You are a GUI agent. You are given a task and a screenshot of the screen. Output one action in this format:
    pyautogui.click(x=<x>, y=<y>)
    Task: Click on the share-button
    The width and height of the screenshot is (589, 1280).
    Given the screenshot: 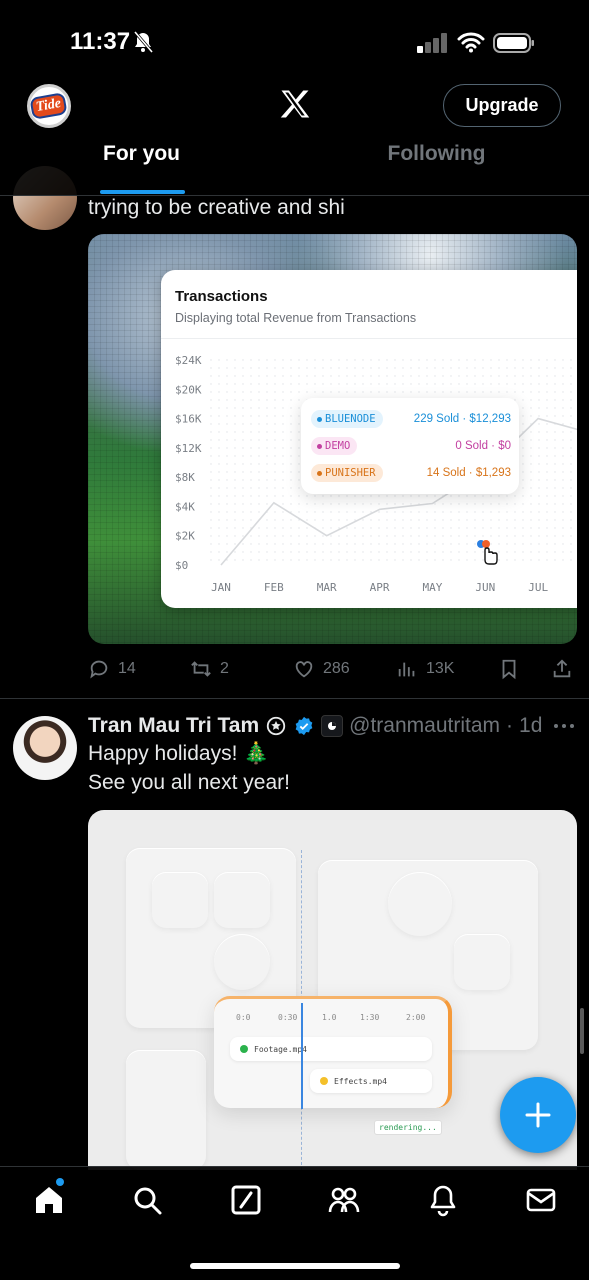 What is the action you would take?
    pyautogui.click(x=562, y=669)
    